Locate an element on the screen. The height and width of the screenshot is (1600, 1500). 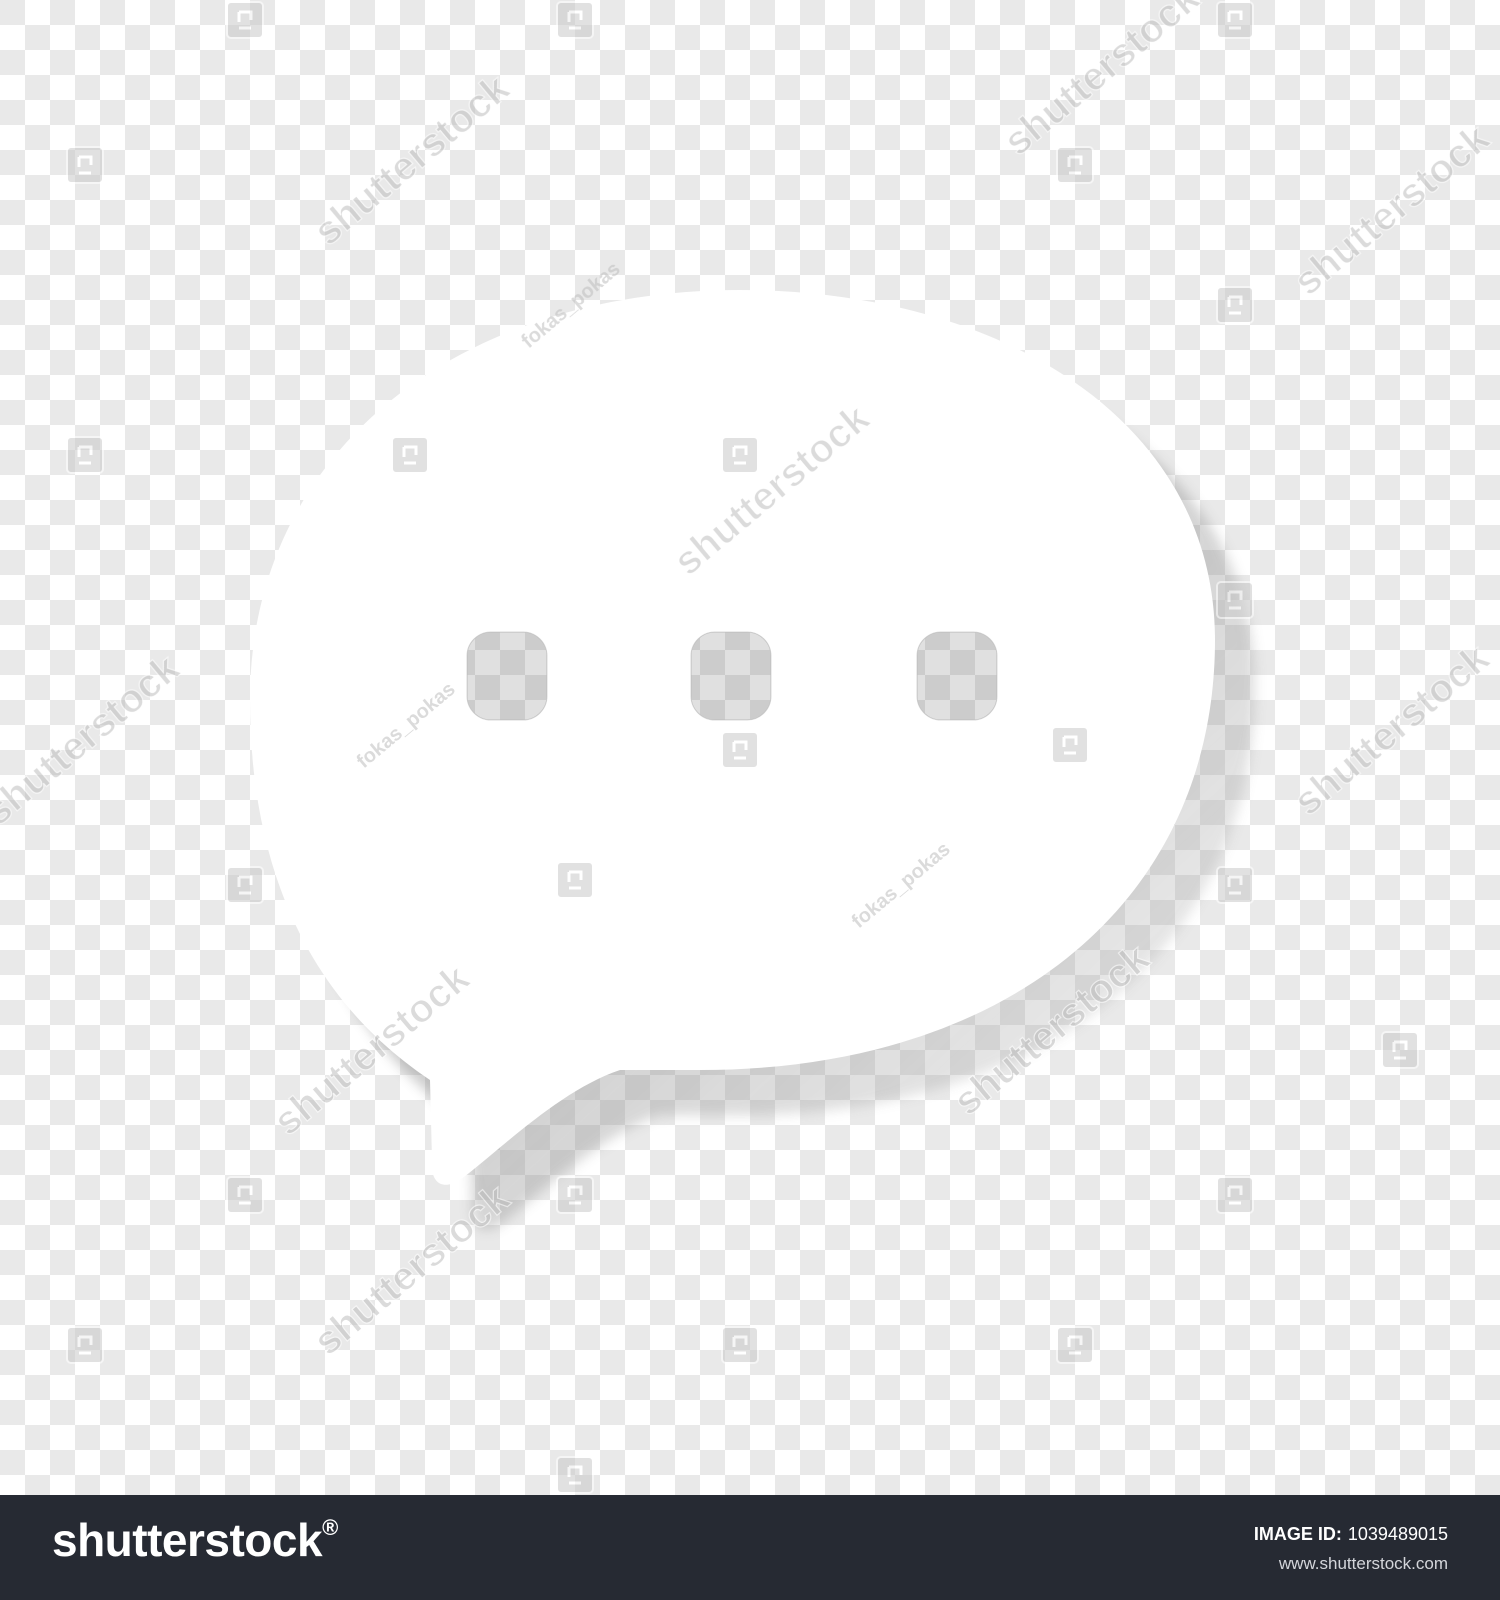
footer-site-url: www.shutterstock.com is located at coordinates (1363, 1563).